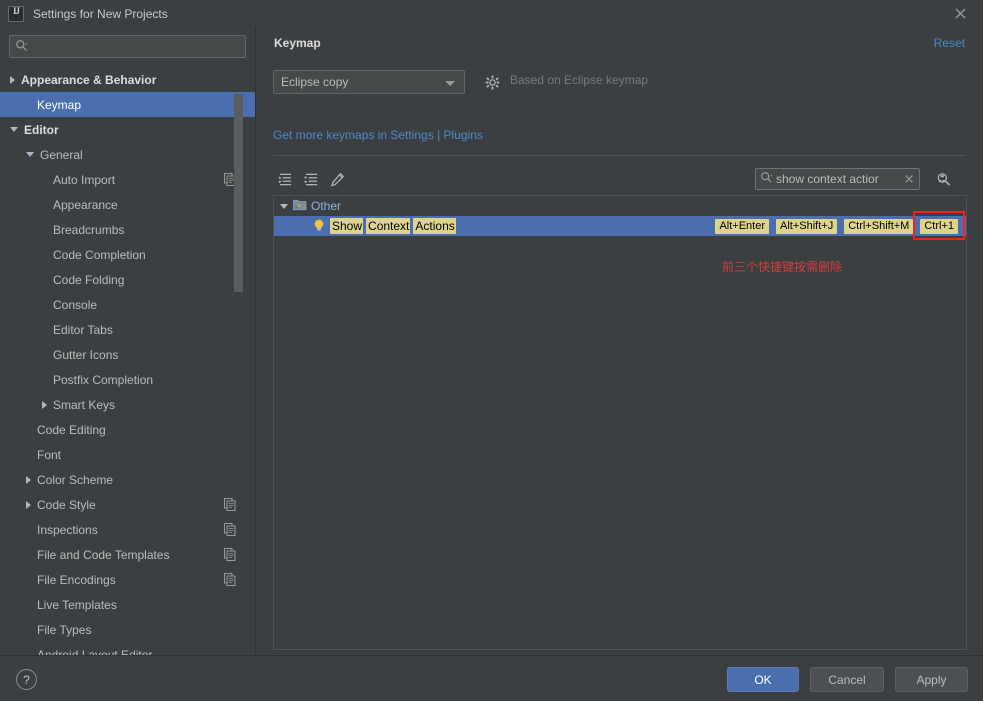 The width and height of the screenshot is (983, 701). Describe the element at coordinates (579, 80) in the screenshot. I see `based-on-label: Based on Eclipse keymap` at that location.